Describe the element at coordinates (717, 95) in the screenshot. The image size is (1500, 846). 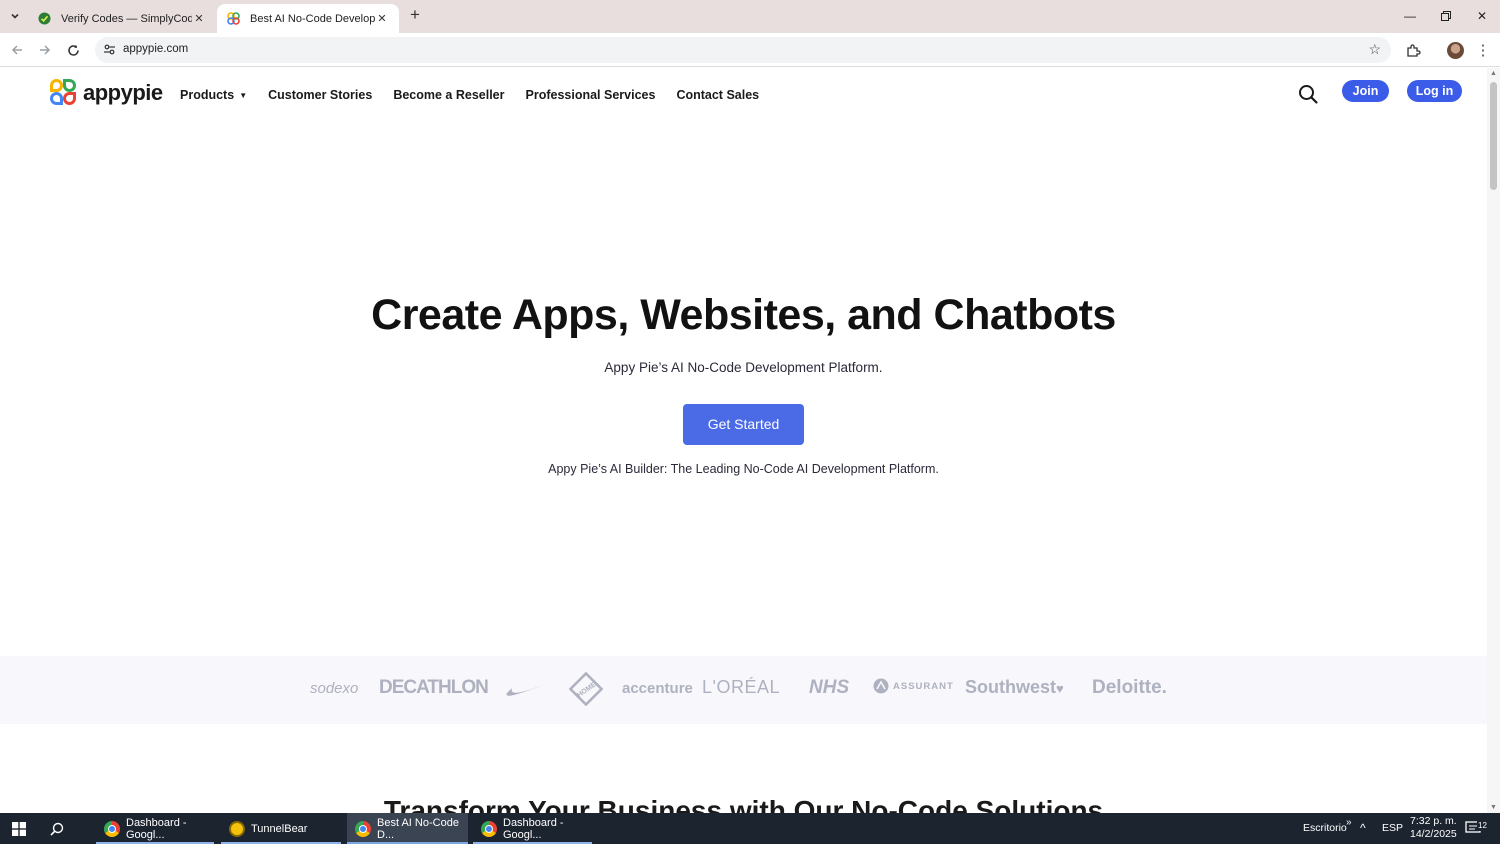
I see `nav-item-contact-sales: Contact Sales` at that location.